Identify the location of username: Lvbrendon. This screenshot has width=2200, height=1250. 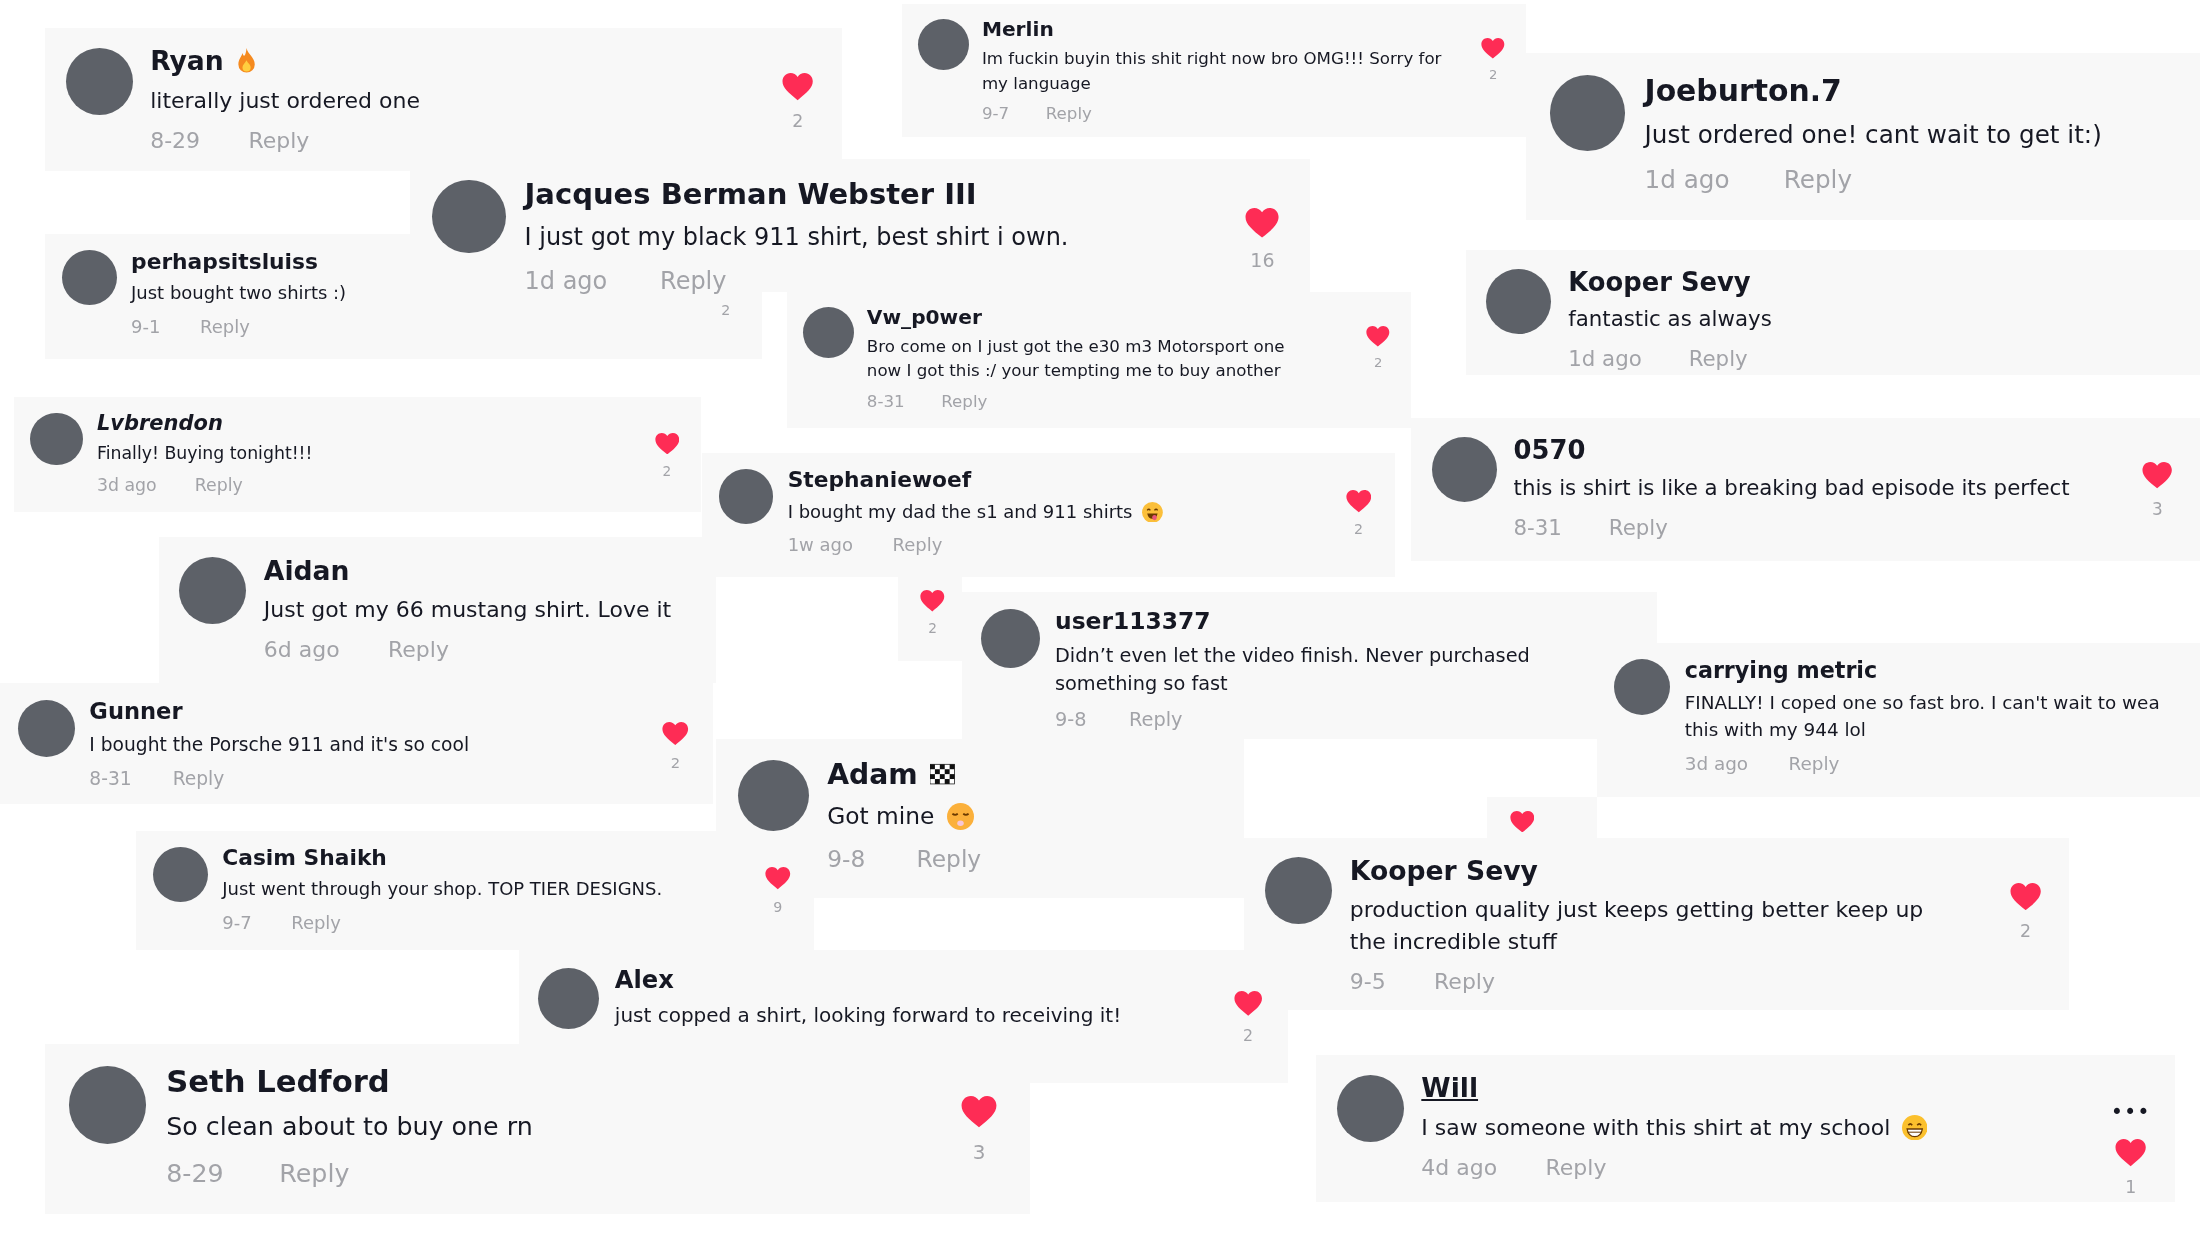
(160, 422).